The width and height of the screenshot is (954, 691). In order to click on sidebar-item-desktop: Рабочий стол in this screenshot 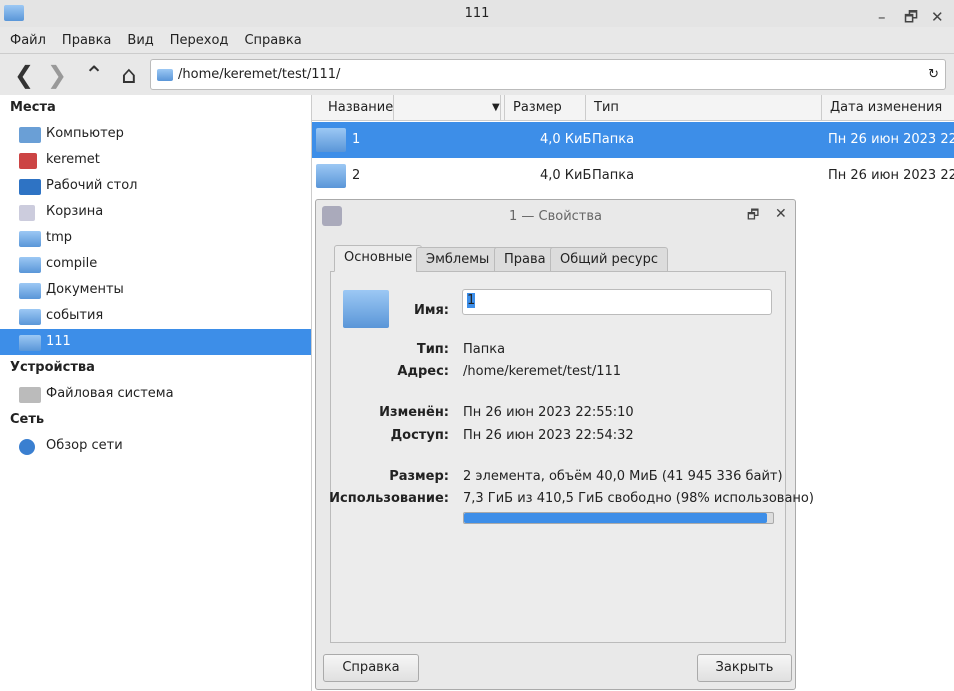, I will do `click(155, 186)`.